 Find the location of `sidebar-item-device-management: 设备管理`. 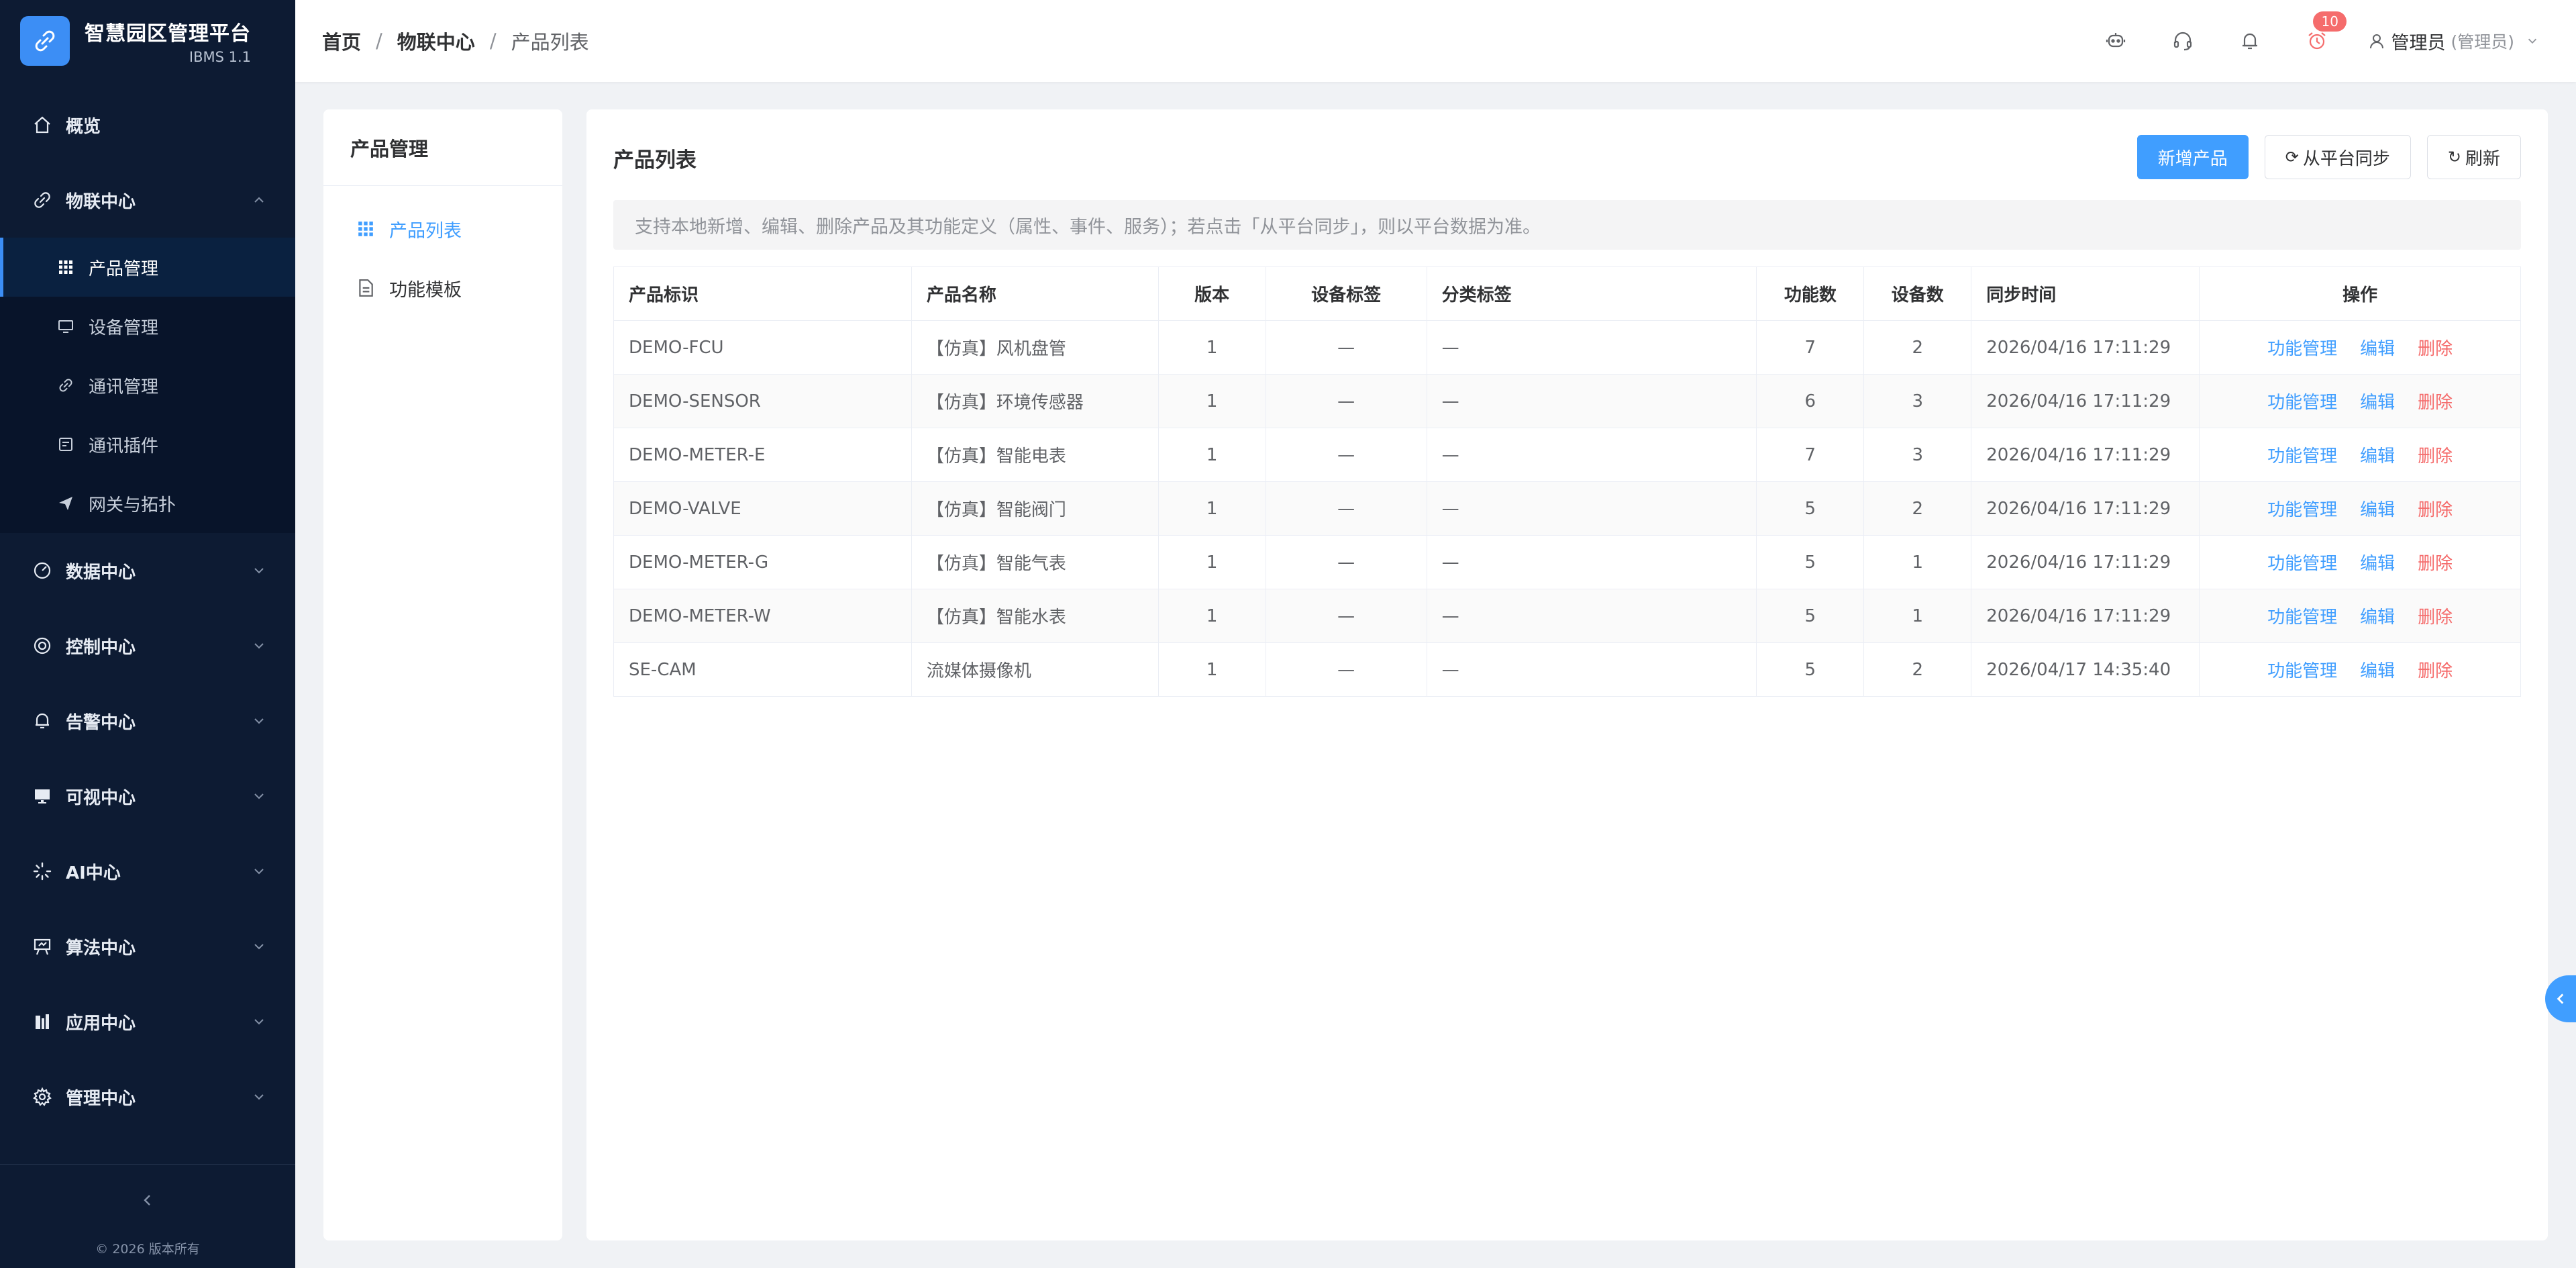

sidebar-item-device-management: 设备管理 is located at coordinates (147, 326).